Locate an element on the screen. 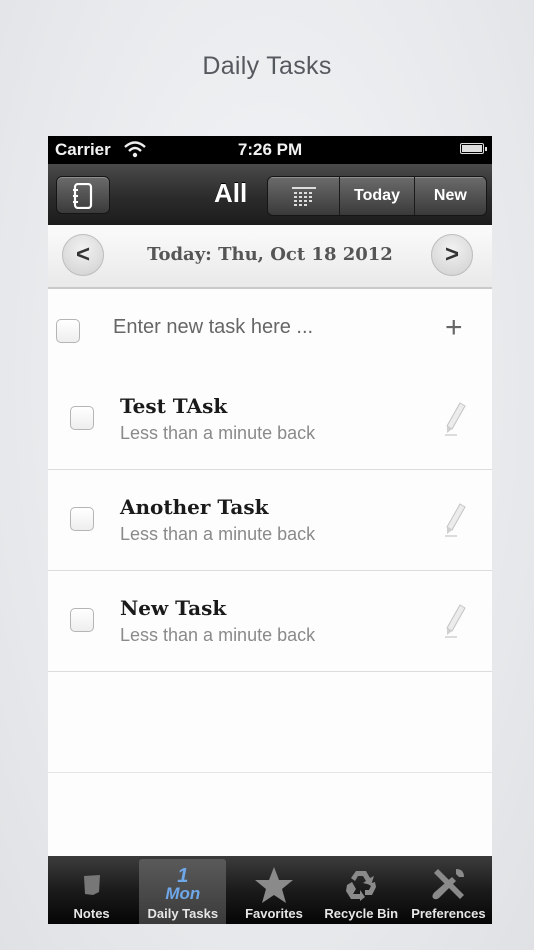  tab-daily-tasks: 1 Mon Daily Tasks is located at coordinates (183, 891).